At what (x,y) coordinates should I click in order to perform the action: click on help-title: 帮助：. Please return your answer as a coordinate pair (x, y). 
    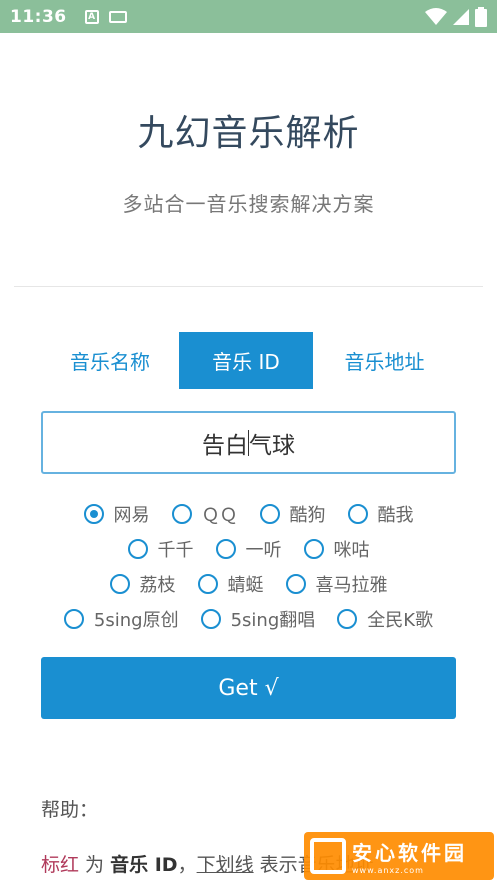
    Looking at the image, I should click on (70, 810).